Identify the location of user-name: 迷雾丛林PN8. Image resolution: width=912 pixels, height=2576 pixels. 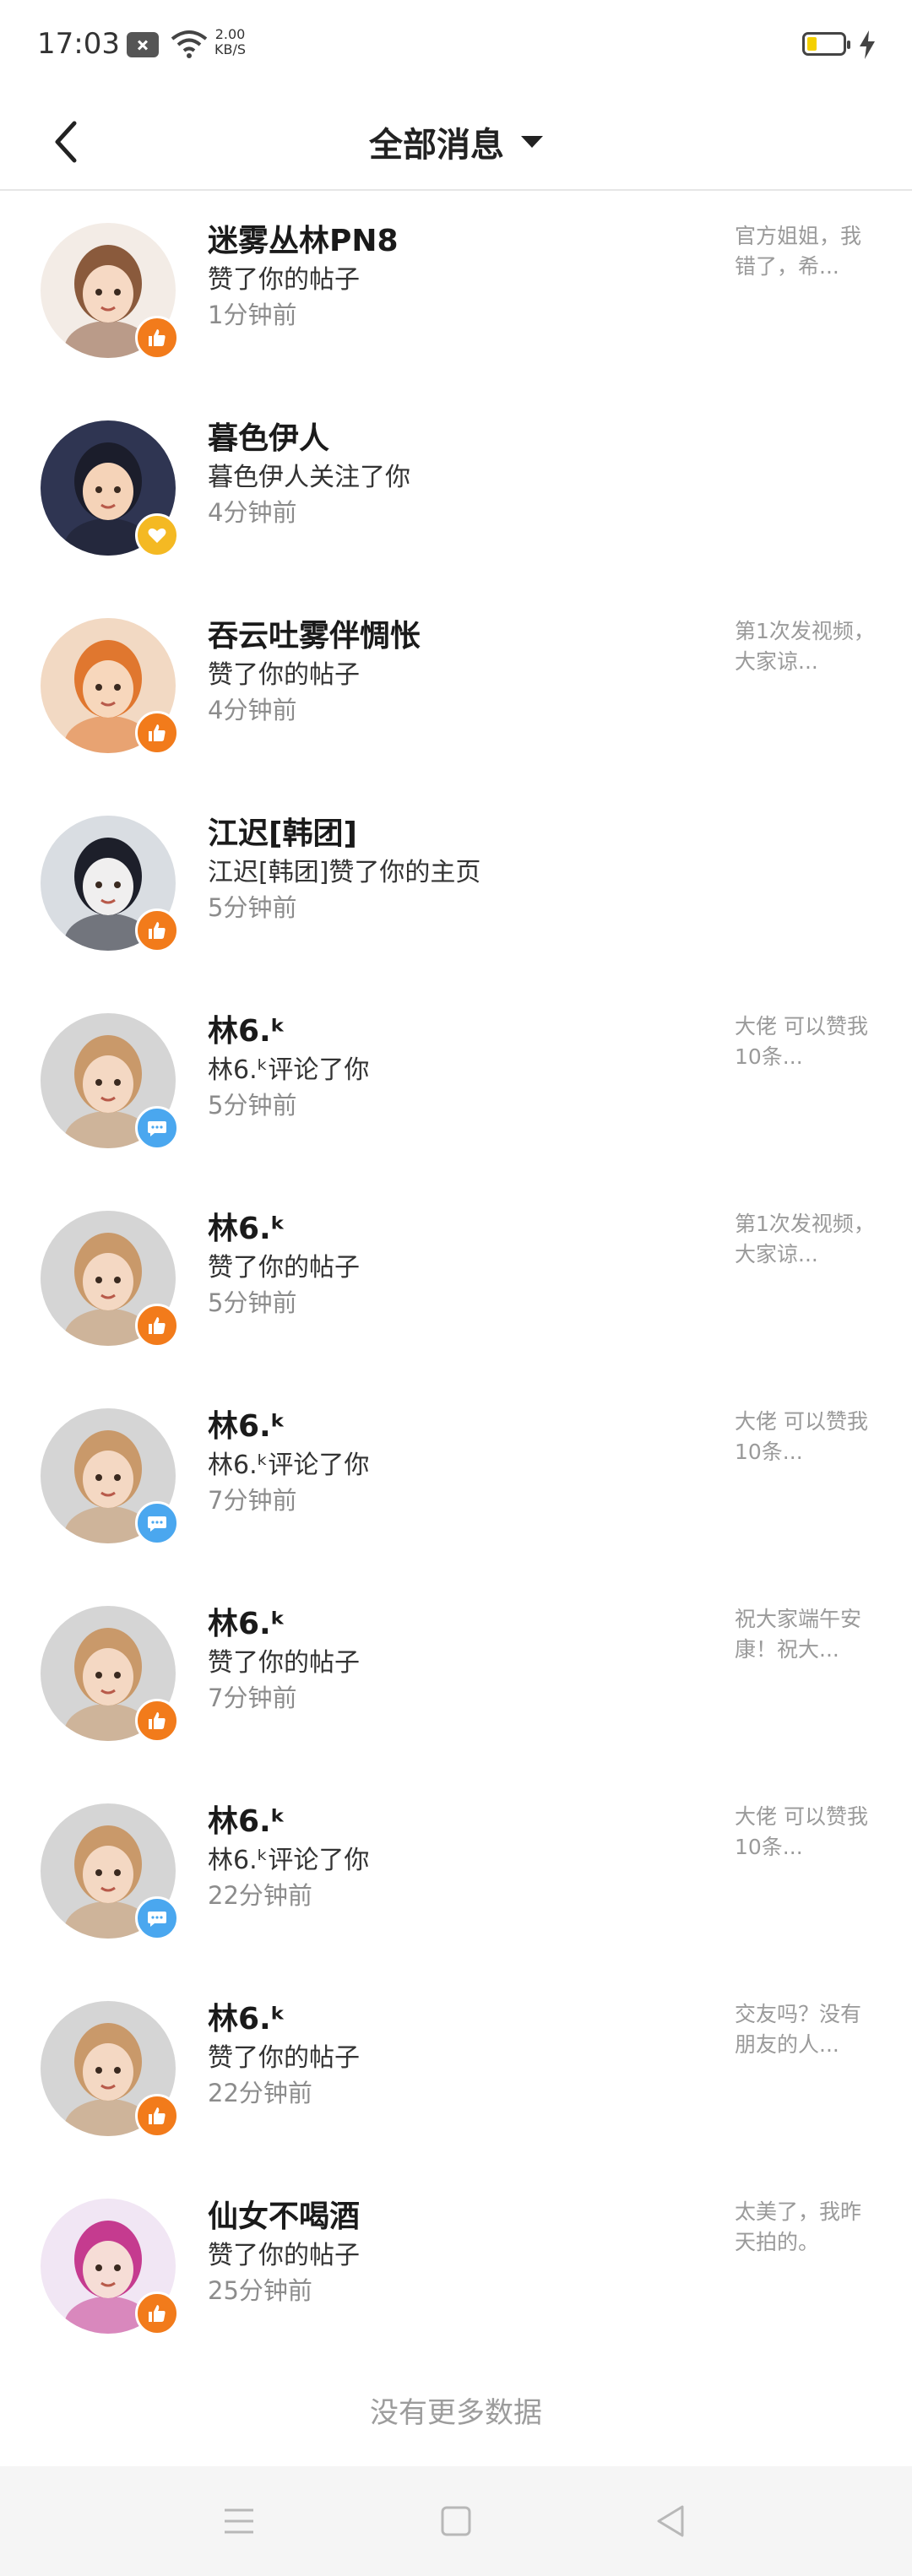
(303, 238).